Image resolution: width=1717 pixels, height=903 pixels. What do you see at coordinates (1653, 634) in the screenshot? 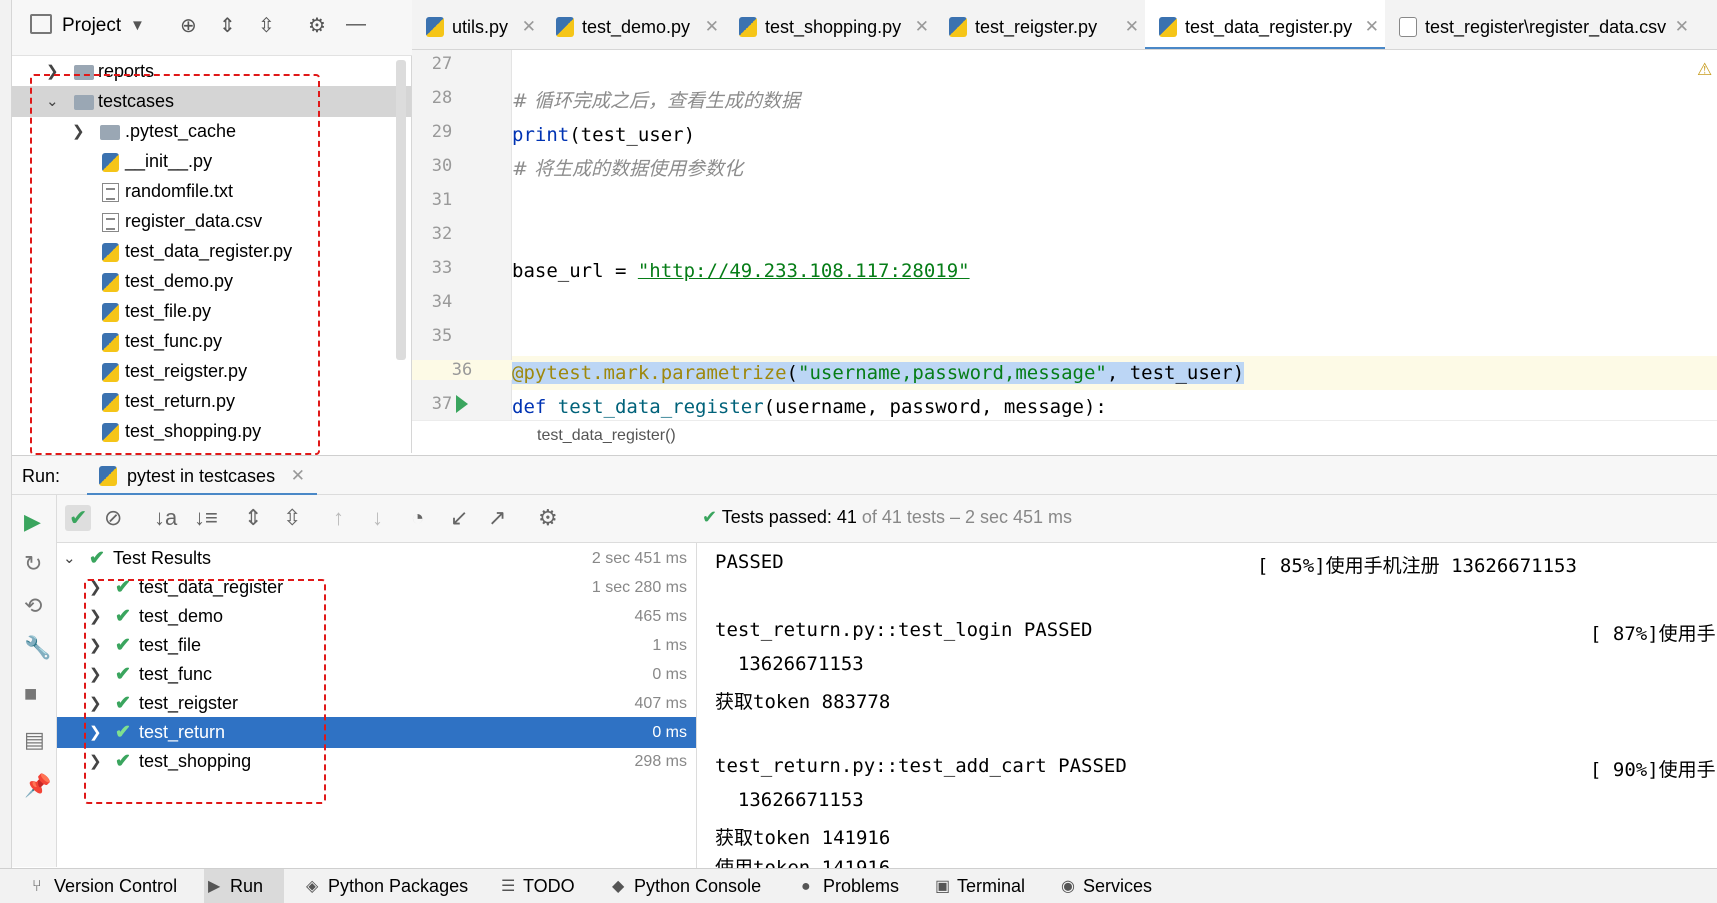
I see `console-line-progress: [ 87%]使用手` at bounding box center [1653, 634].